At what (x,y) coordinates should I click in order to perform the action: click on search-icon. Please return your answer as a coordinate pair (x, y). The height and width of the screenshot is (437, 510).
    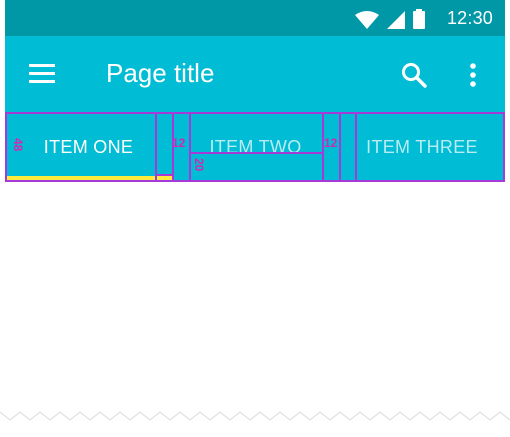
    Looking at the image, I should click on (414, 75).